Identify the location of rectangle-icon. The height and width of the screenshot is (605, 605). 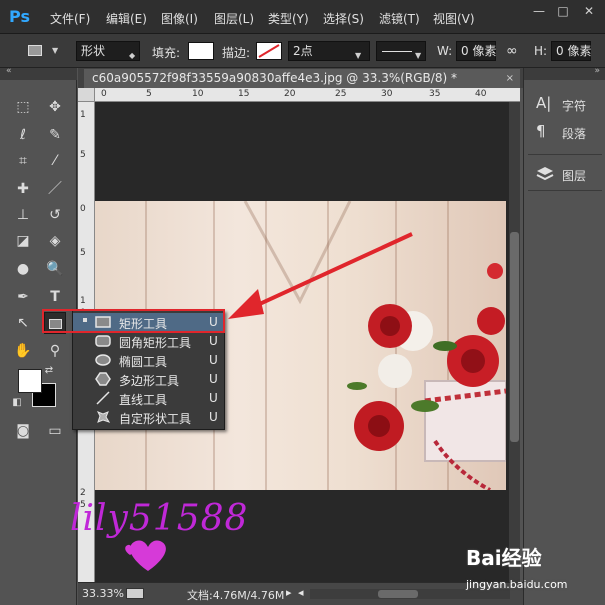
(35, 50).